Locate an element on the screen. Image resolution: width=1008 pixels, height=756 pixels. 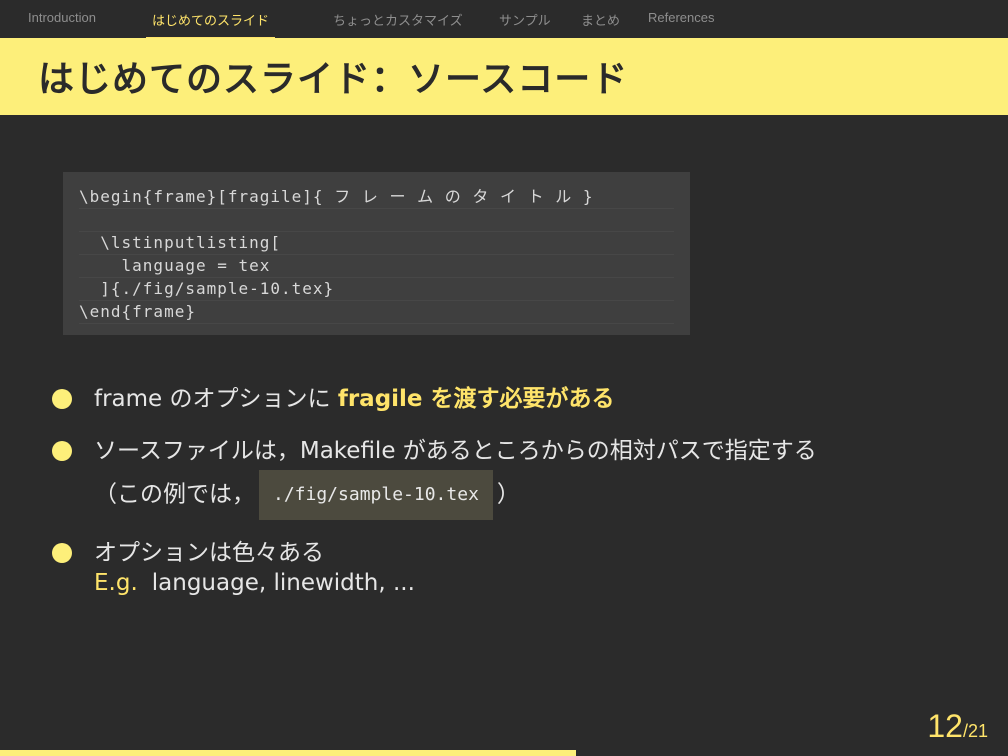
bullet-text: （この例では， is located at coordinates (174, 494).